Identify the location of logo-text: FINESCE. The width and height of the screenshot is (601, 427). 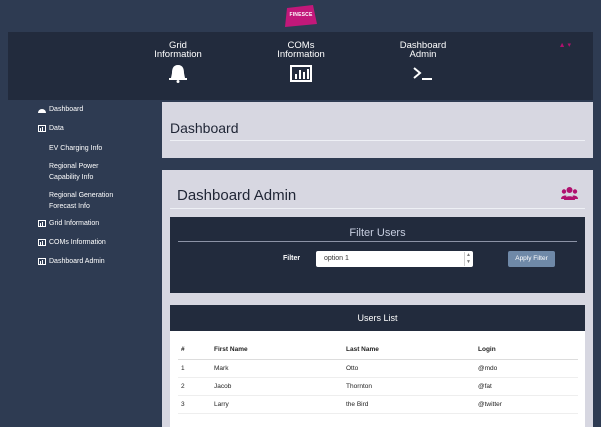
(301, 15).